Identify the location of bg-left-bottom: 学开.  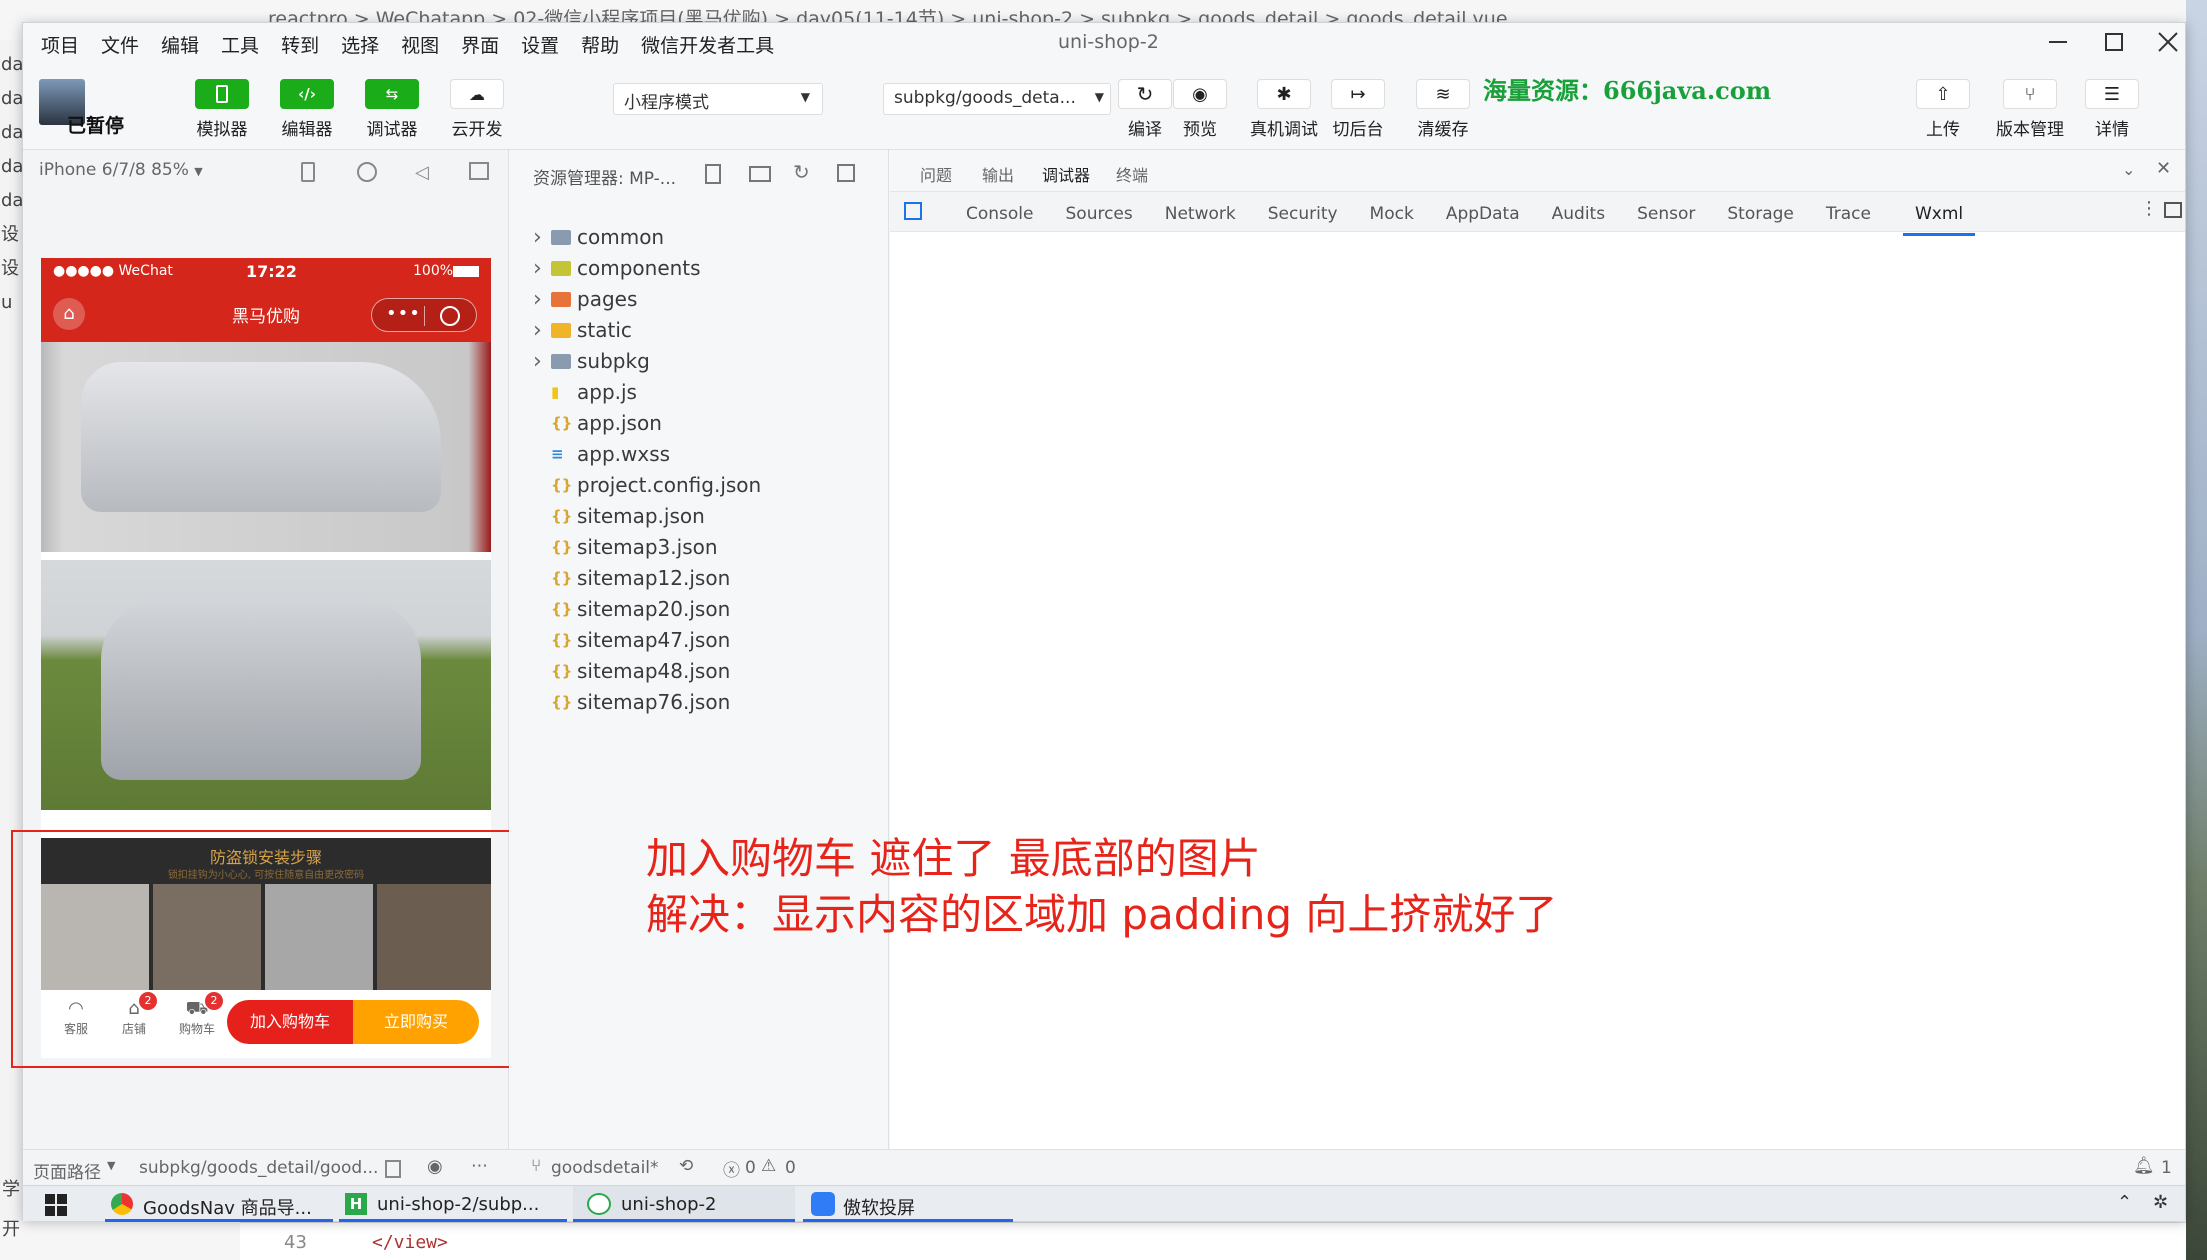
(11, 1209).